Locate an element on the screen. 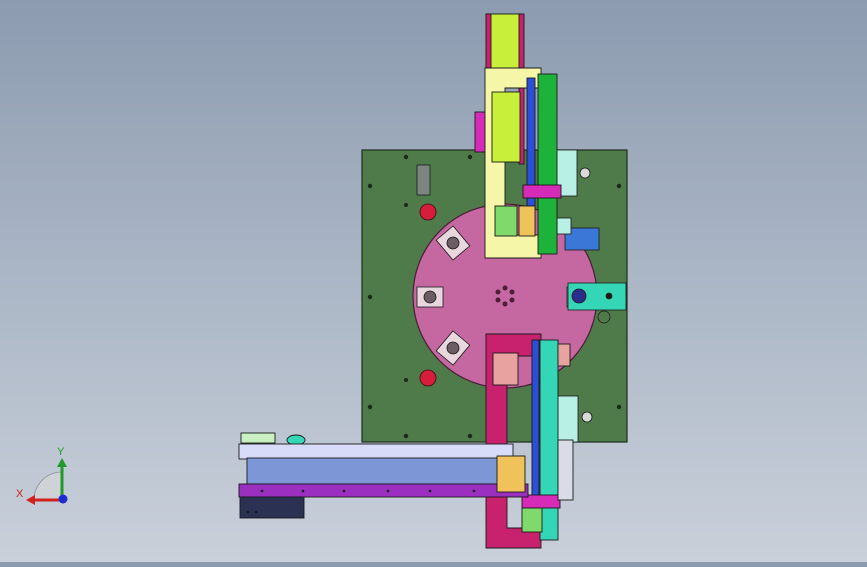 Image resolution: width=867 pixels, height=567 pixels. x-axis-label: X is located at coordinates (20, 494).